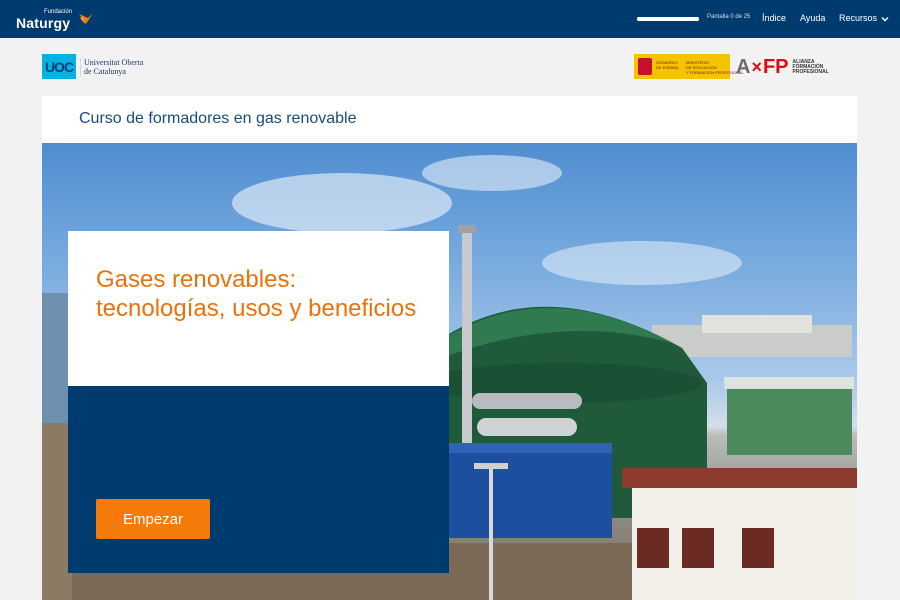  I want to click on uoc-name-line1: Universitat Oberta, so click(114, 62).